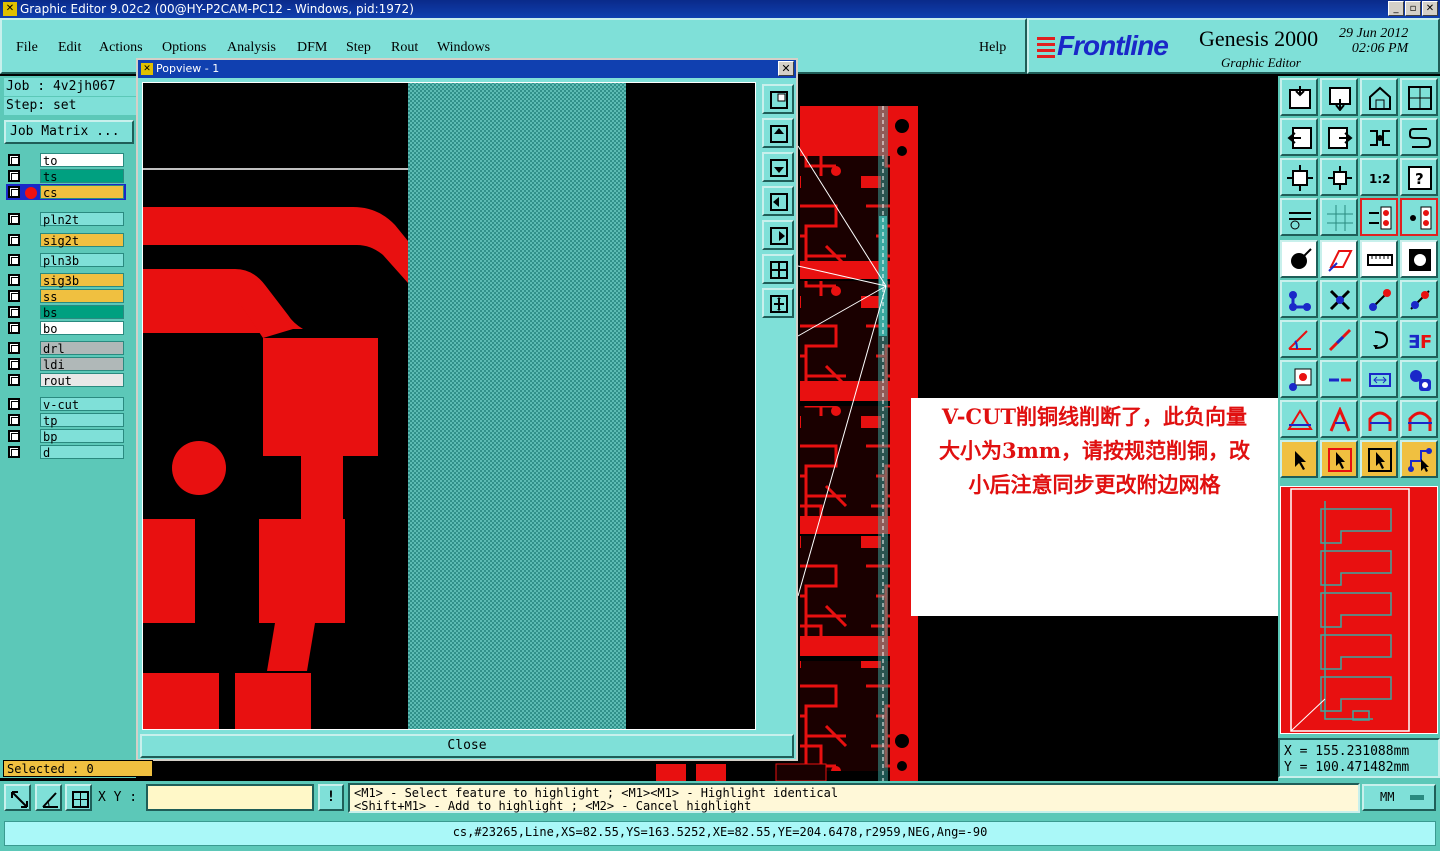  I want to click on a-shape-tool-button, so click(1339, 419).